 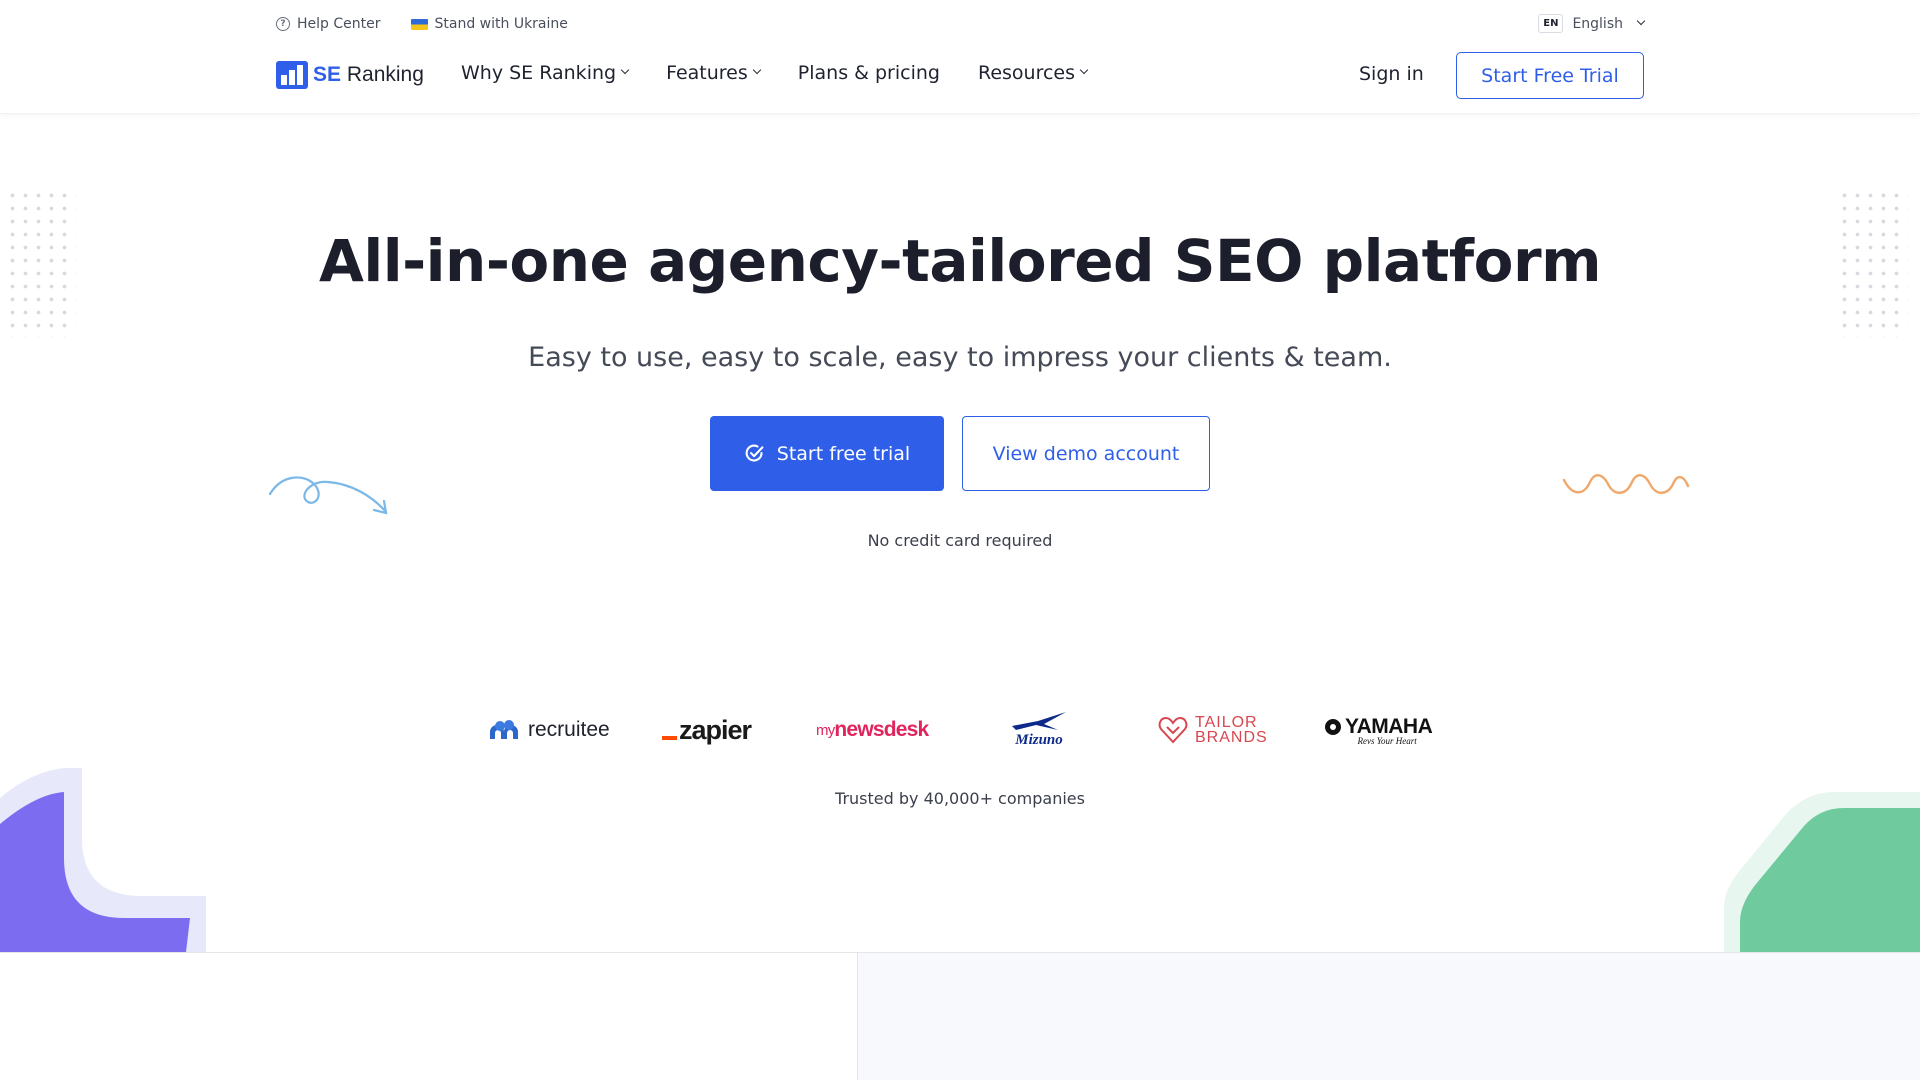 What do you see at coordinates (960, 540) in the screenshot?
I see `no-credit-card-note: No credit card required` at bounding box center [960, 540].